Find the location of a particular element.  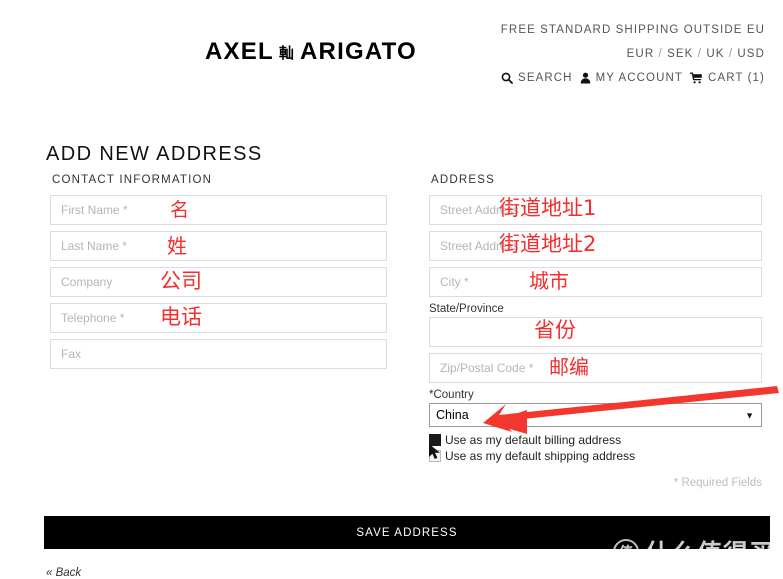

currency-uk: UK is located at coordinates (715, 54).